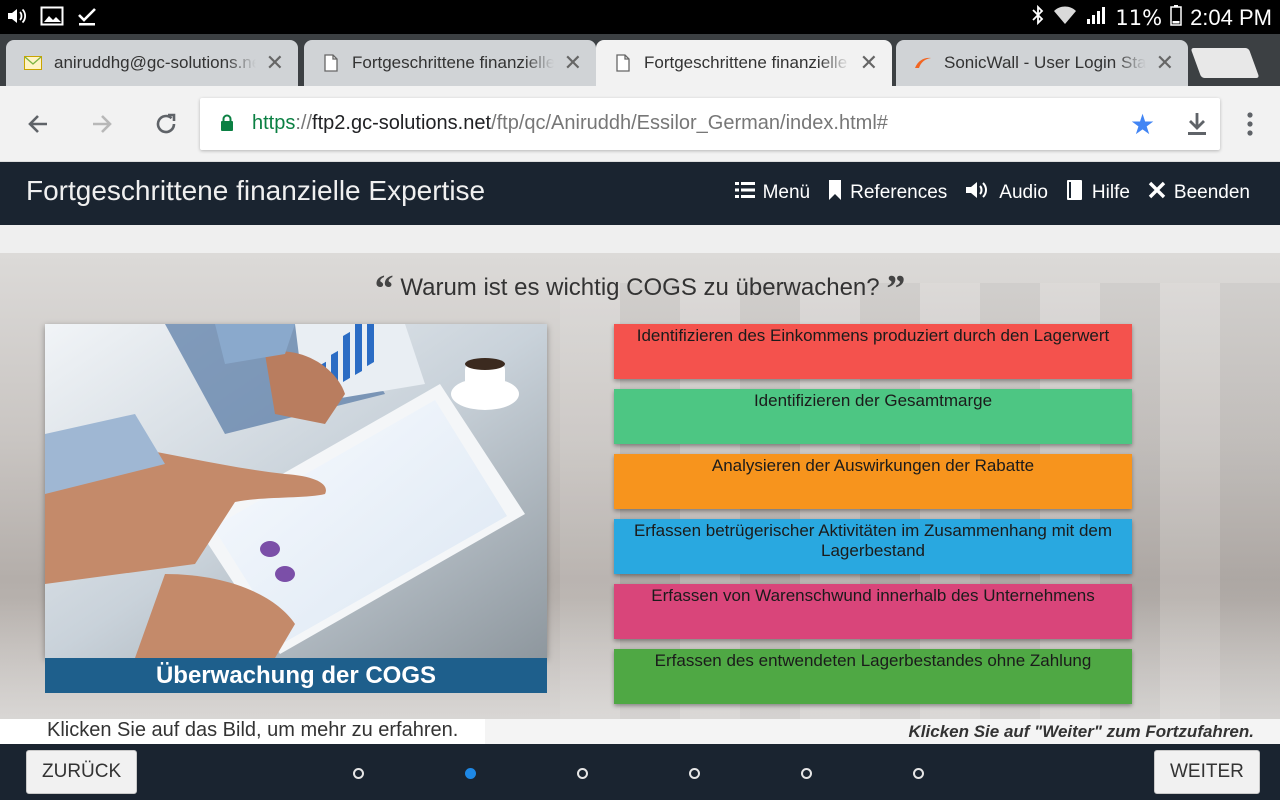  I want to click on gallery-icon, so click(52, 18).